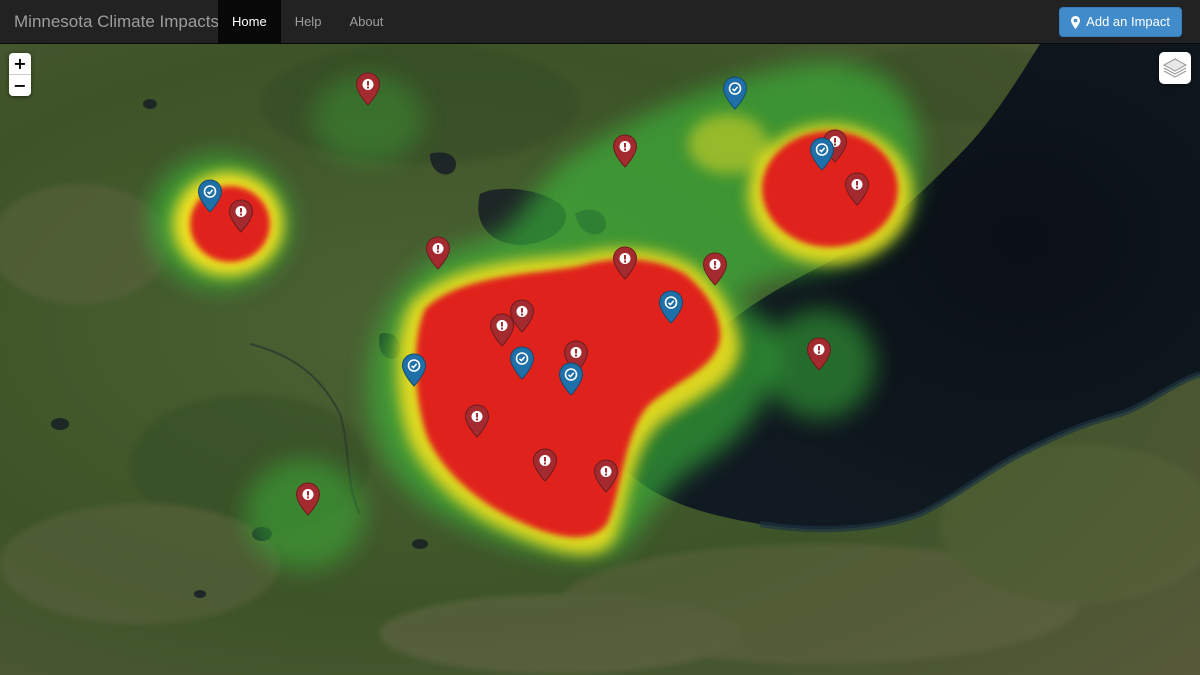 This screenshot has height=675, width=1200. I want to click on add-impact-button: Add an Impact, so click(1120, 22).